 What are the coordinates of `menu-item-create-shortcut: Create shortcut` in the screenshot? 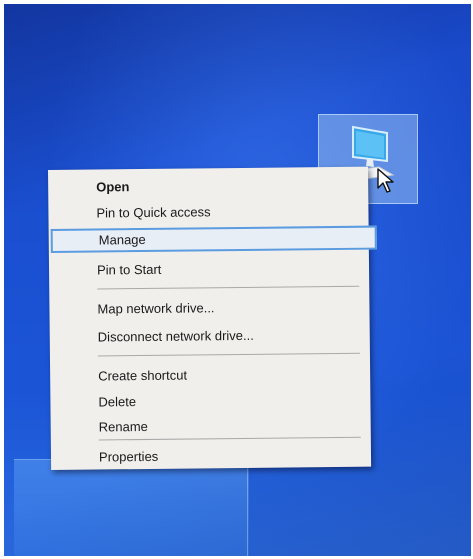 It's located at (210, 375).